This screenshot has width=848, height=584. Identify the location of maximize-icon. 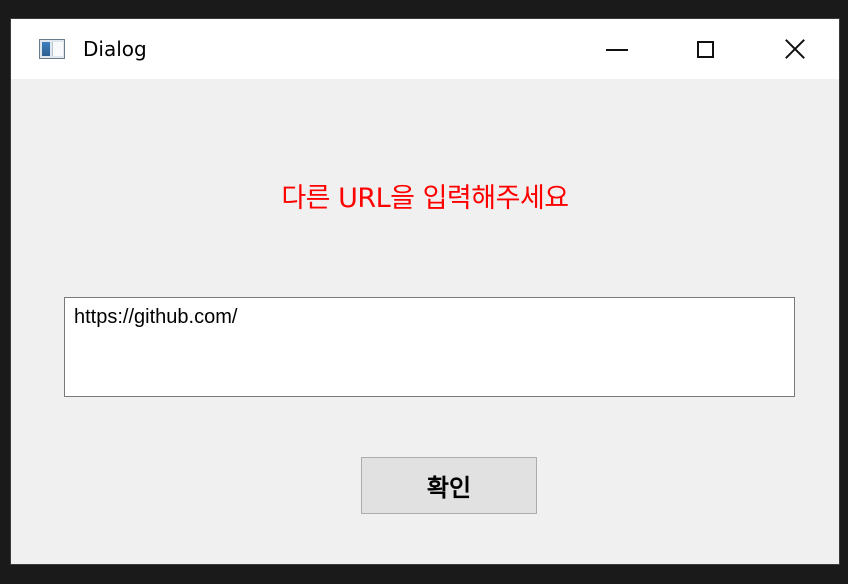
(705, 49).